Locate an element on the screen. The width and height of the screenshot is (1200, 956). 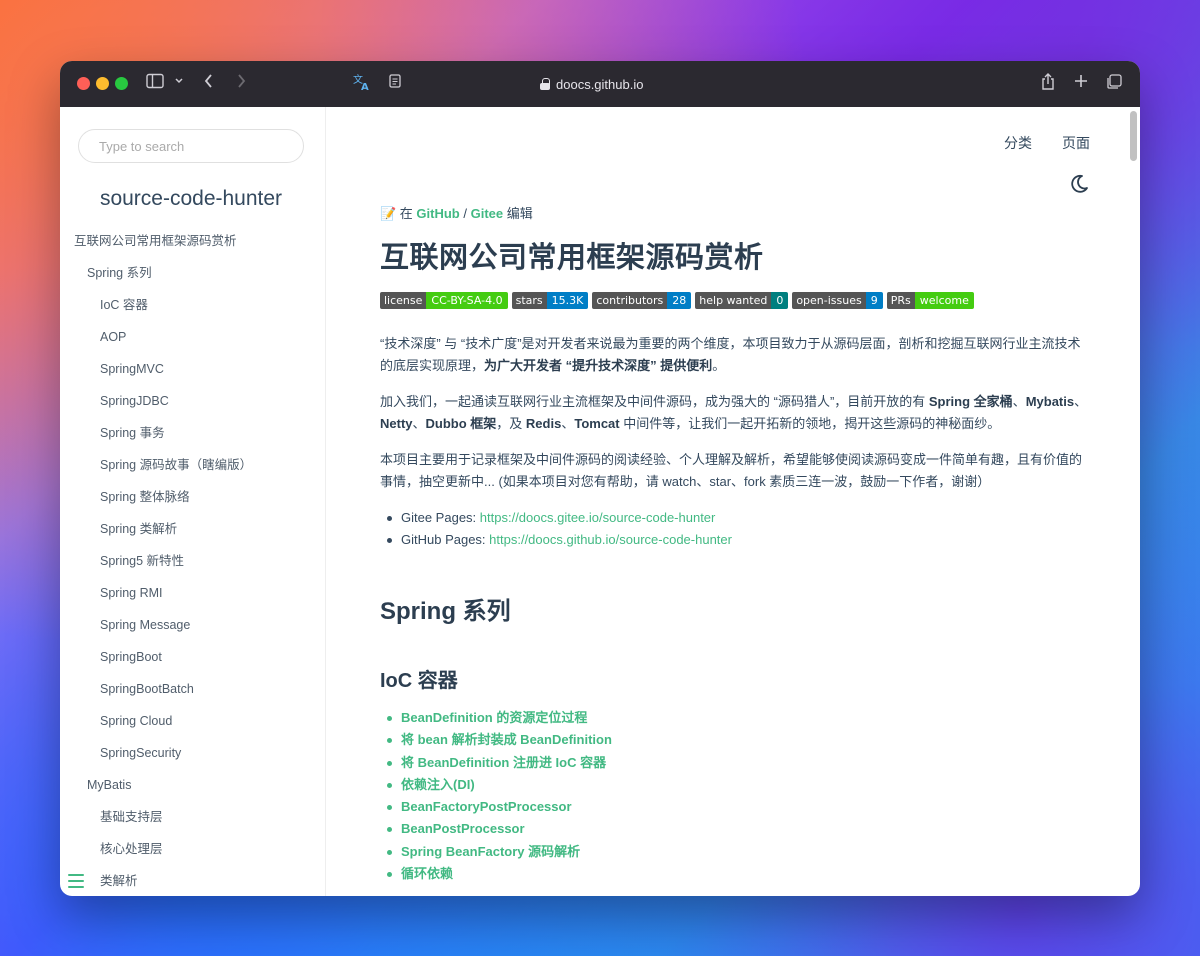
topic-link: Spring BeanFactory 源码解析 is located at coordinates (490, 851).